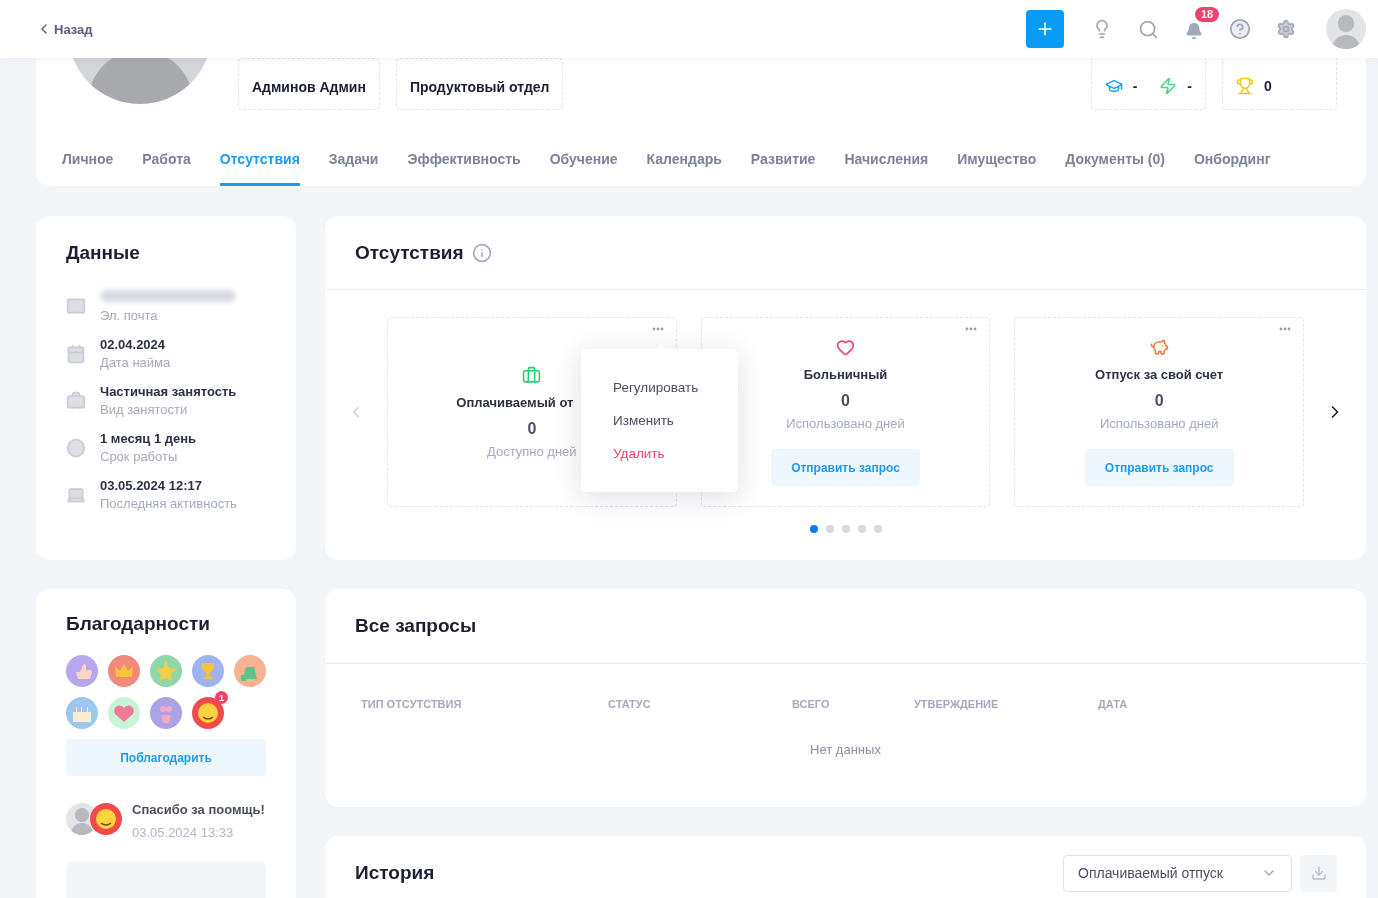  Describe the element at coordinates (630, 704) in the screenshot. I see `column-header: СТАТУС` at that location.